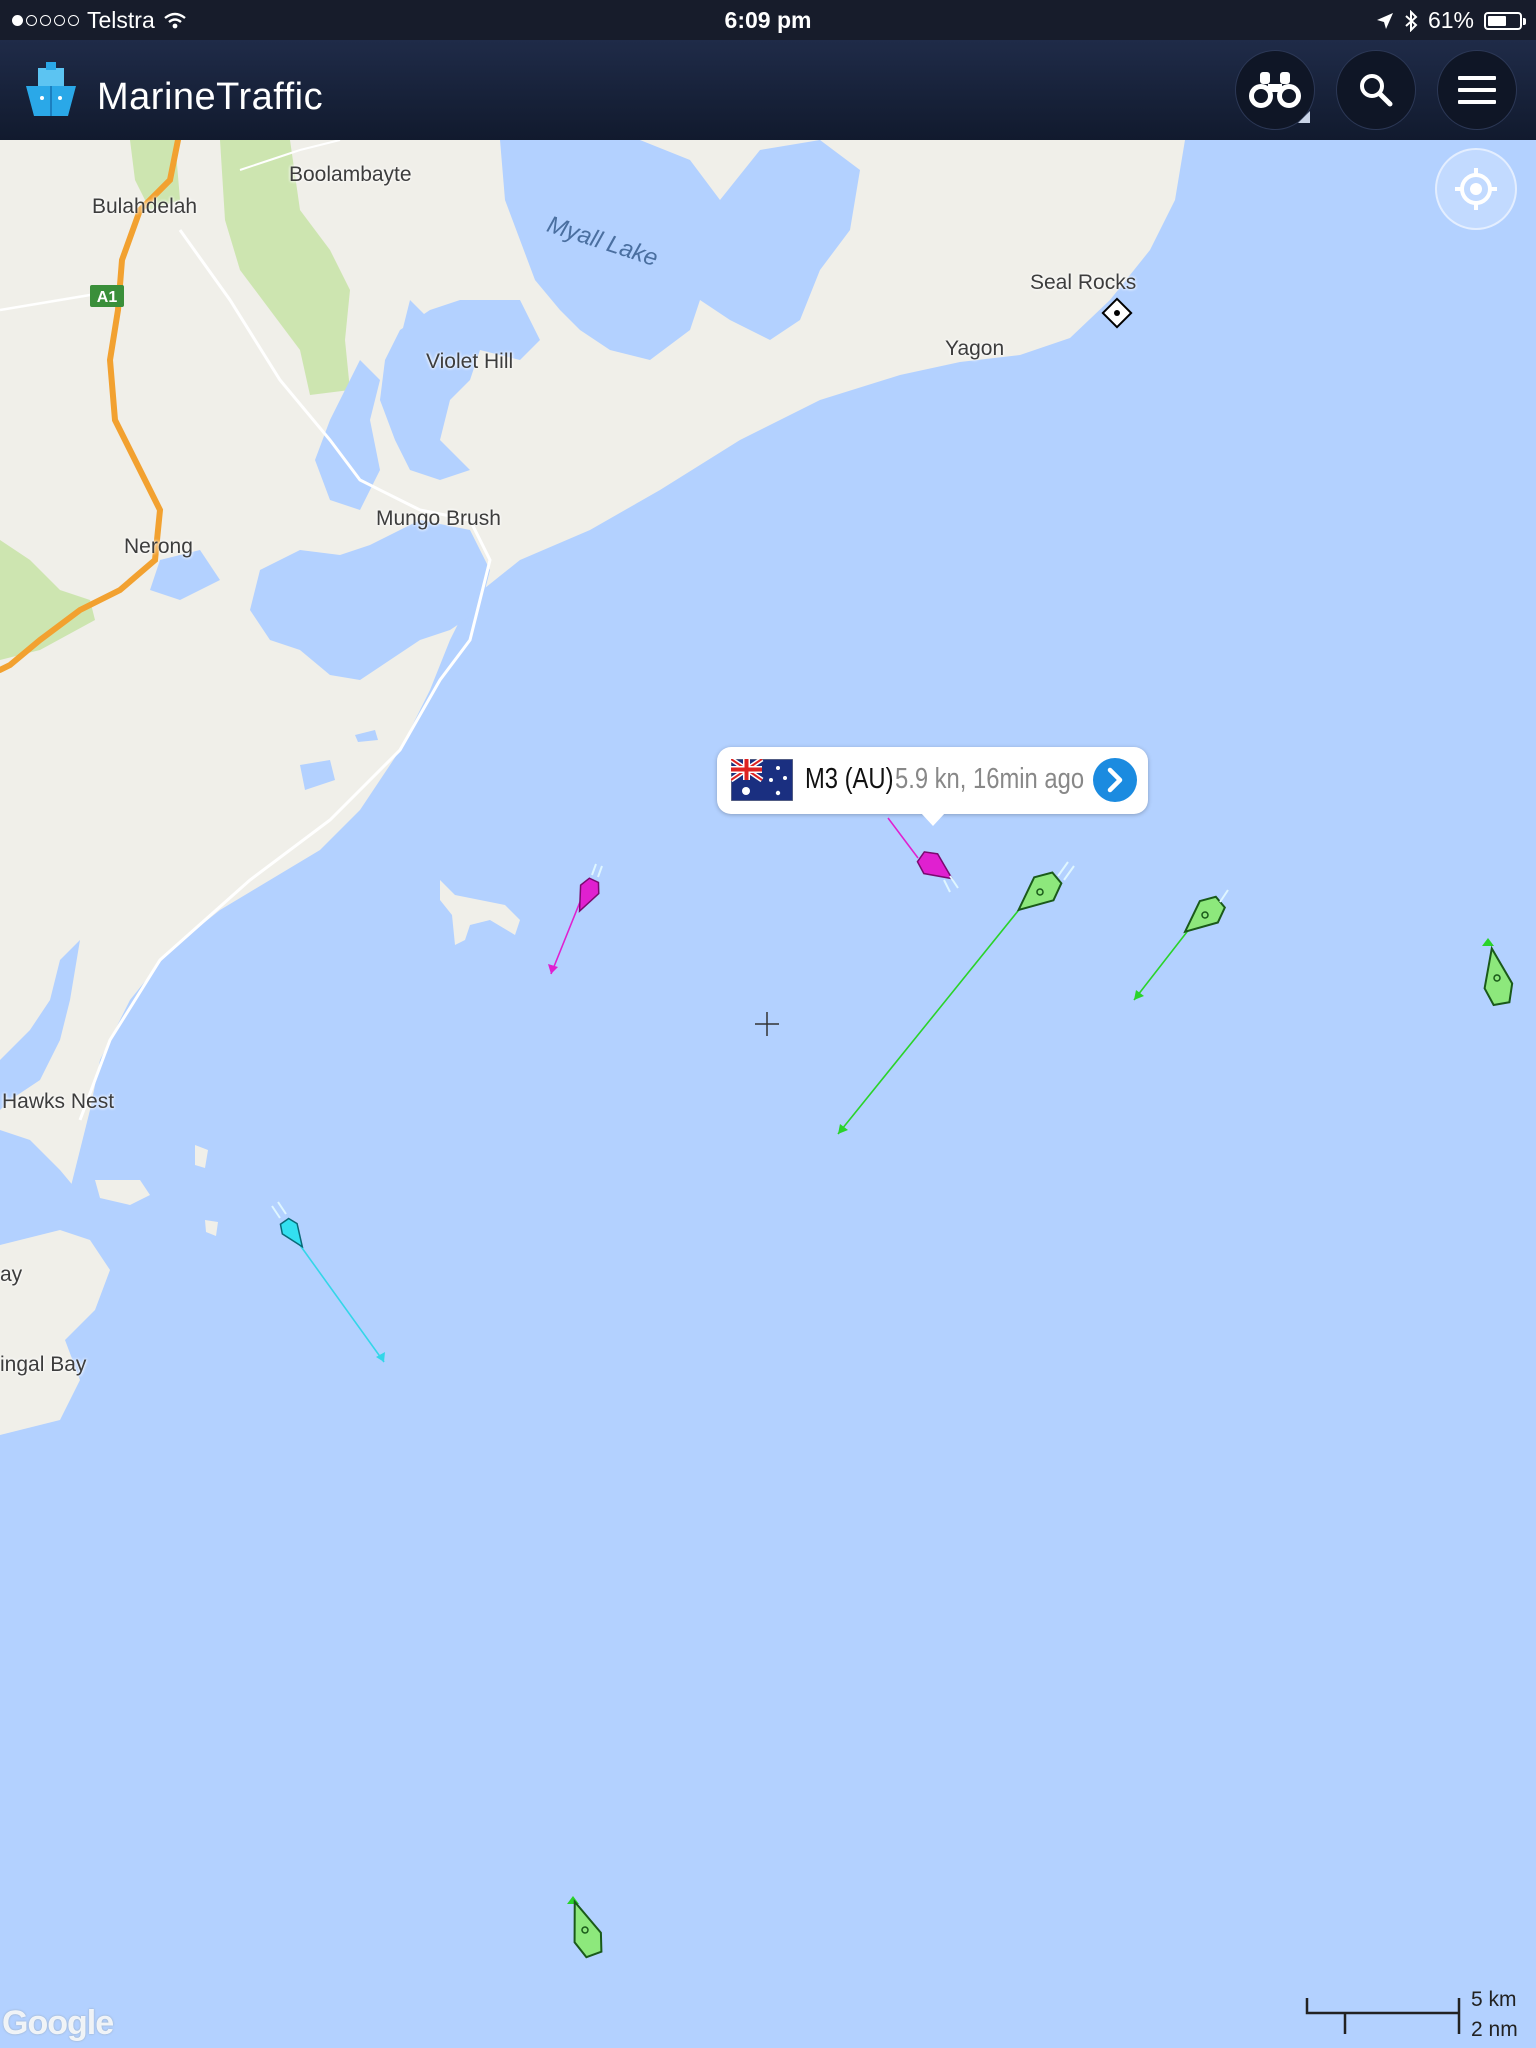  I want to click on scale-label-nm: 2 nm, so click(1494, 2029).